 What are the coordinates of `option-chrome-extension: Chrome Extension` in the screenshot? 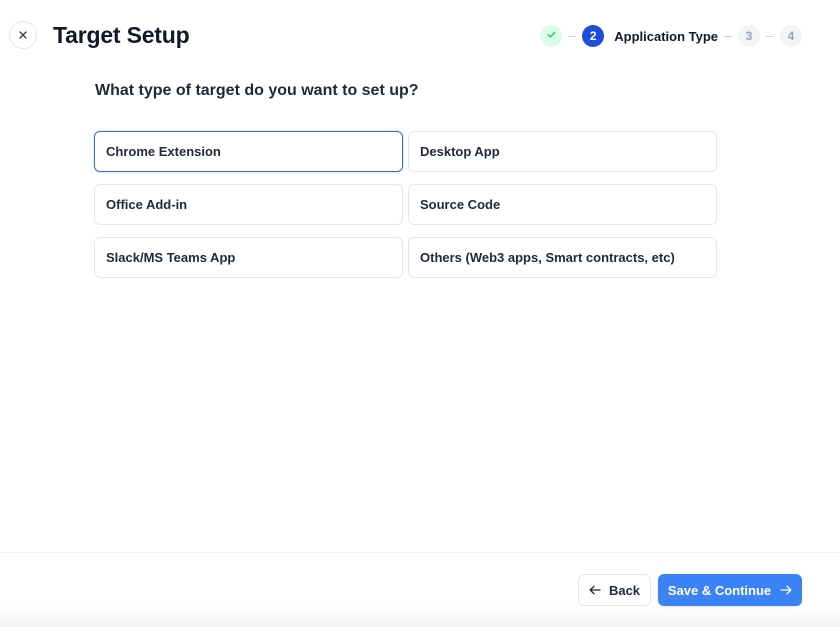 It's located at (248, 151).